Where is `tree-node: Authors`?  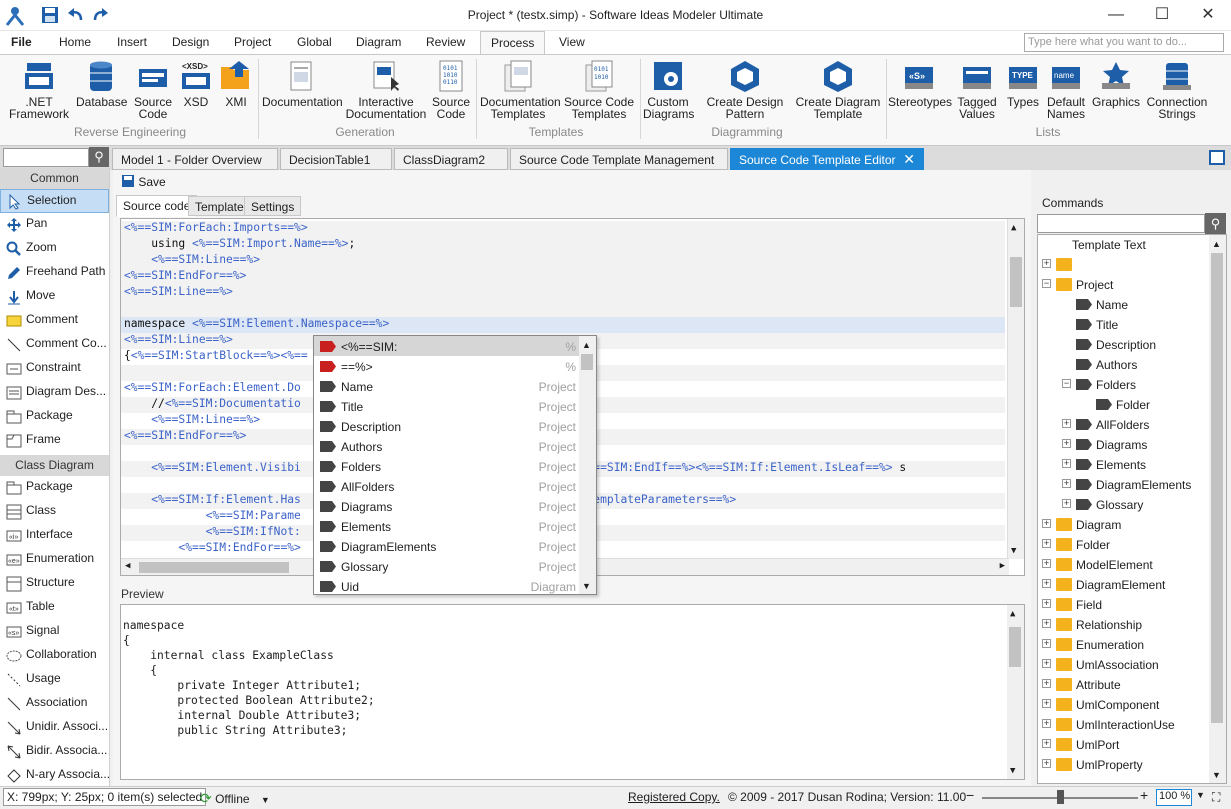
tree-node: Authors is located at coordinates (1123, 365).